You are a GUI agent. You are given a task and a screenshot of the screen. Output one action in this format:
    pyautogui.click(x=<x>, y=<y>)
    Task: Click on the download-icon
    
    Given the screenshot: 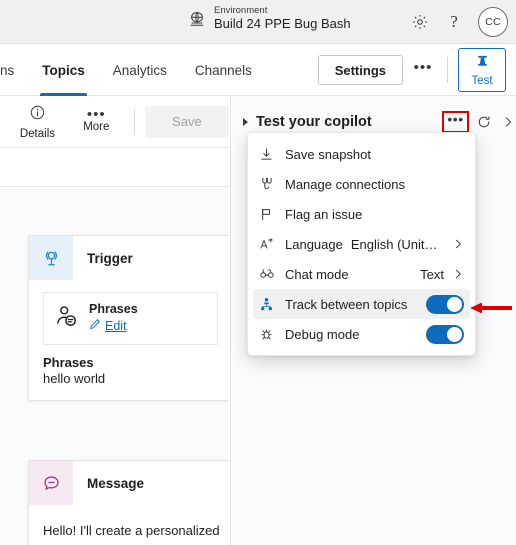 What is the action you would take?
    pyautogui.click(x=272, y=154)
    